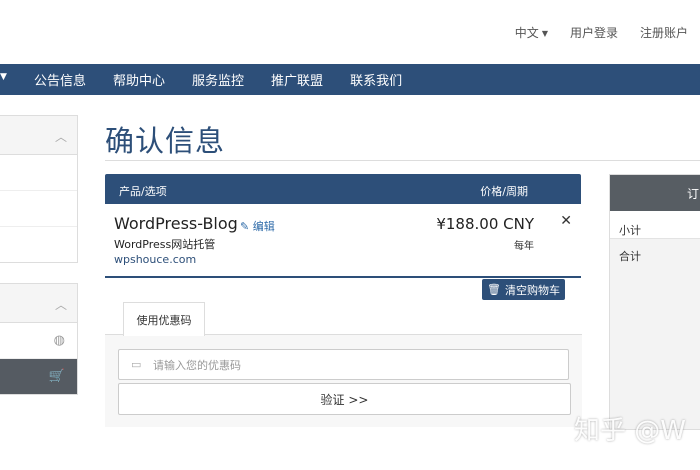 Image resolution: width=700 pixels, height=470 pixels. What do you see at coordinates (692, 194) in the screenshot?
I see `order-summary-title: 订` at bounding box center [692, 194].